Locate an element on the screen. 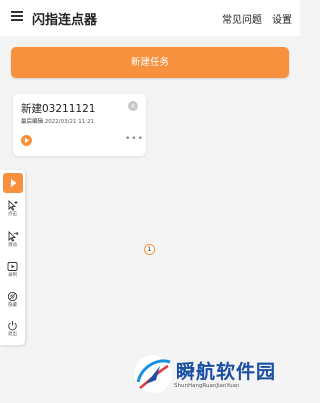 This screenshot has height=403, width=320. faq-link: 常见问题 is located at coordinates (242, 18).